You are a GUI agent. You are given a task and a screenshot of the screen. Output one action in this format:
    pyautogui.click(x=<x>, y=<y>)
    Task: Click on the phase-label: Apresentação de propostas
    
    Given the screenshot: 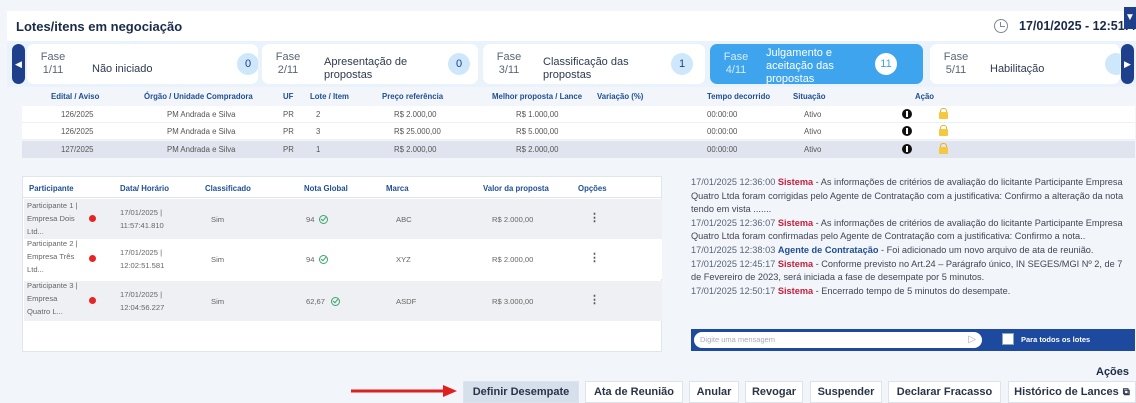 What is the action you would take?
    pyautogui.click(x=366, y=68)
    